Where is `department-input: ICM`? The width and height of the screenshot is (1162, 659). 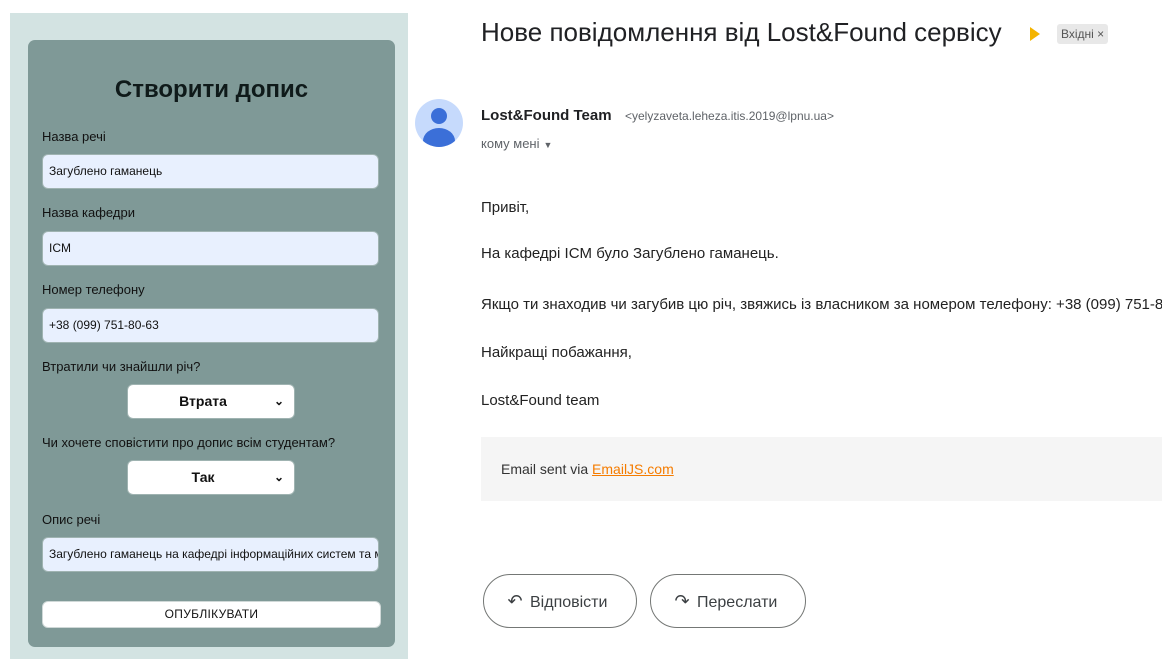
department-input: ICM is located at coordinates (210, 248).